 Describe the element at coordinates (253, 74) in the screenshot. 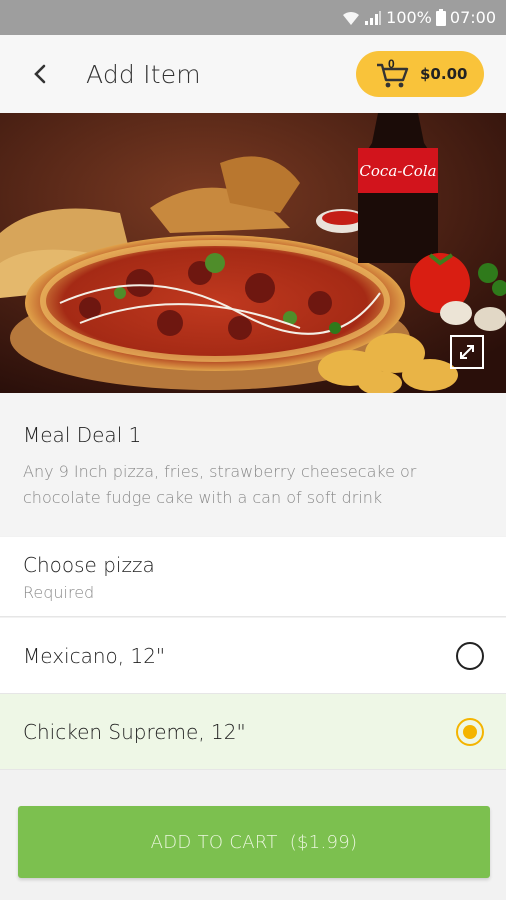

I see `app-bar: Add Item 0 $0.00` at that location.